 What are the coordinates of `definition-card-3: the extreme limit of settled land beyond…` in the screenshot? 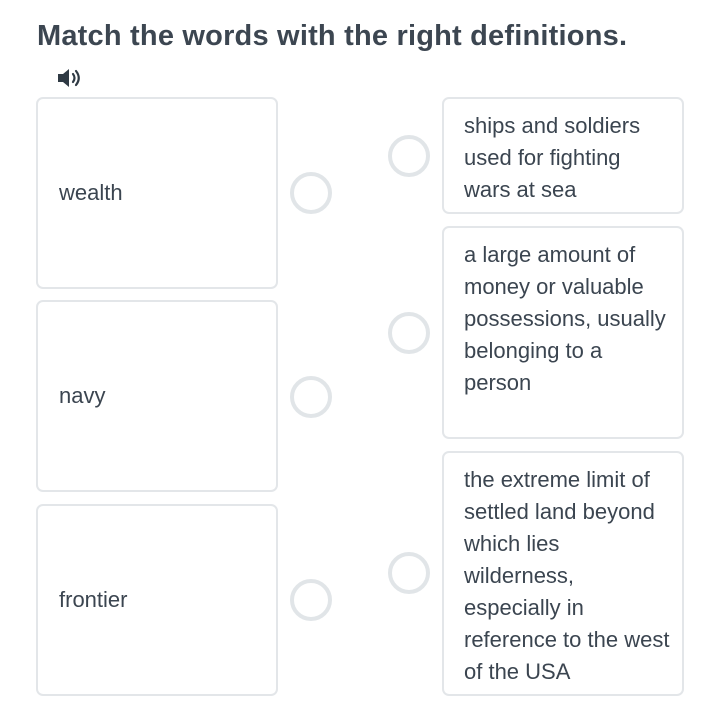 It's located at (563, 573).